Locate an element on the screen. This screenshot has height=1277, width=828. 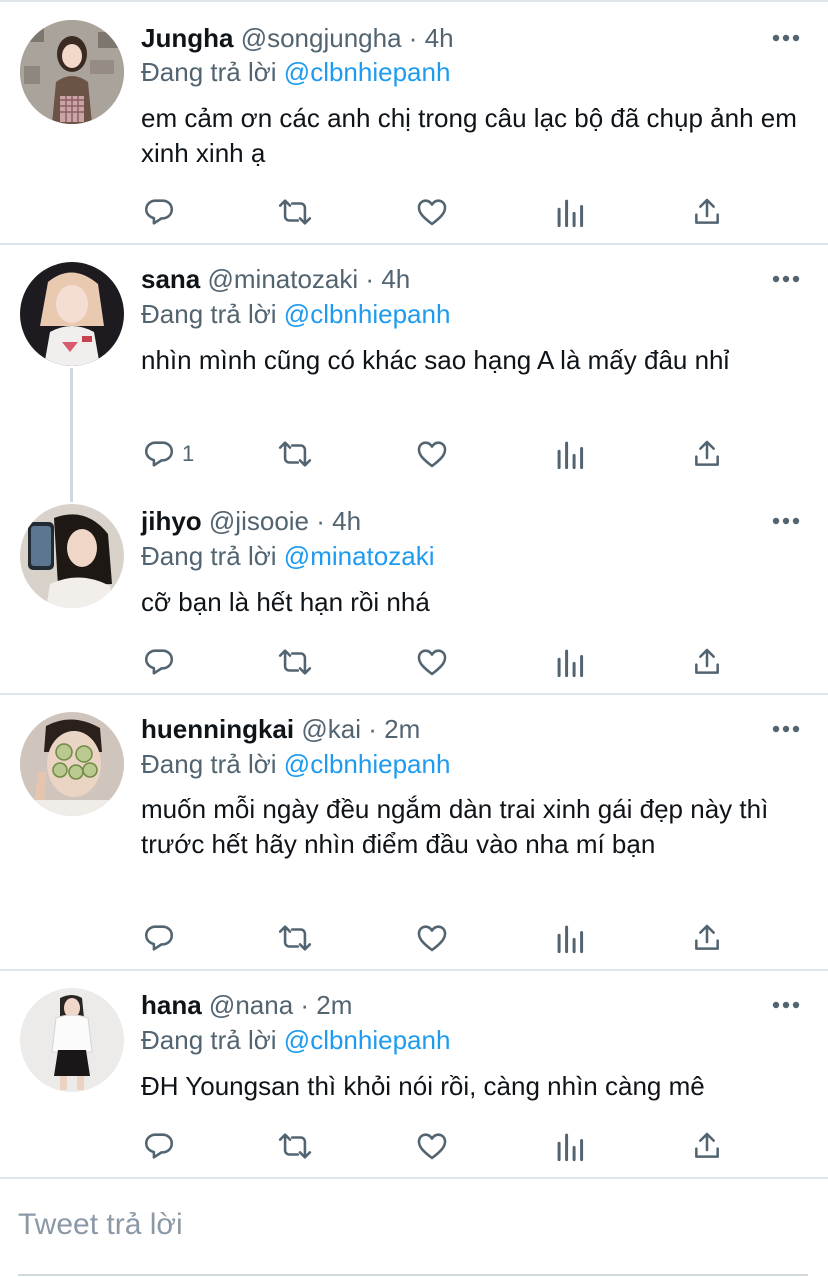
user-handle: @songjungha is located at coordinates (321, 38).